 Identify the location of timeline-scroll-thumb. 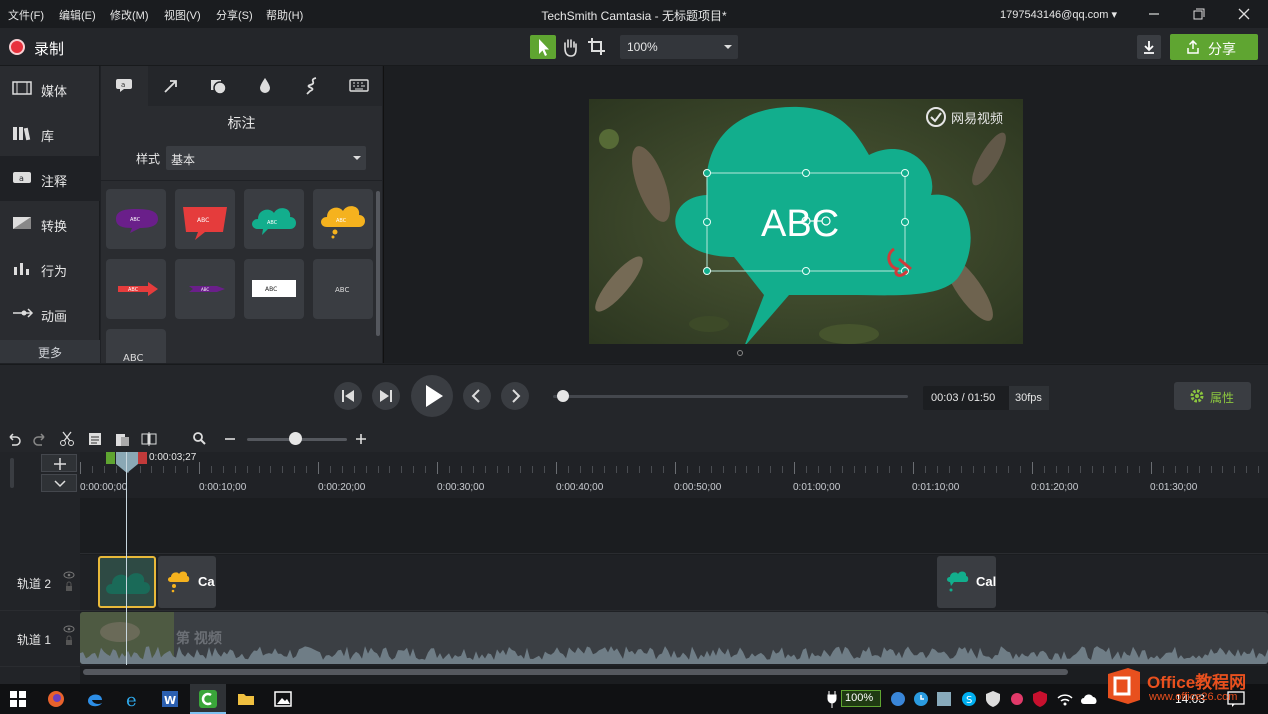
(575, 672).